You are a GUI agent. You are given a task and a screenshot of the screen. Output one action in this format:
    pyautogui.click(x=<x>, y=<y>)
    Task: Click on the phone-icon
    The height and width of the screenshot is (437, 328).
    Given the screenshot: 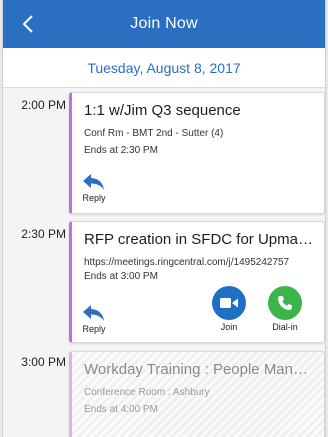 What is the action you would take?
    pyautogui.click(x=285, y=303)
    